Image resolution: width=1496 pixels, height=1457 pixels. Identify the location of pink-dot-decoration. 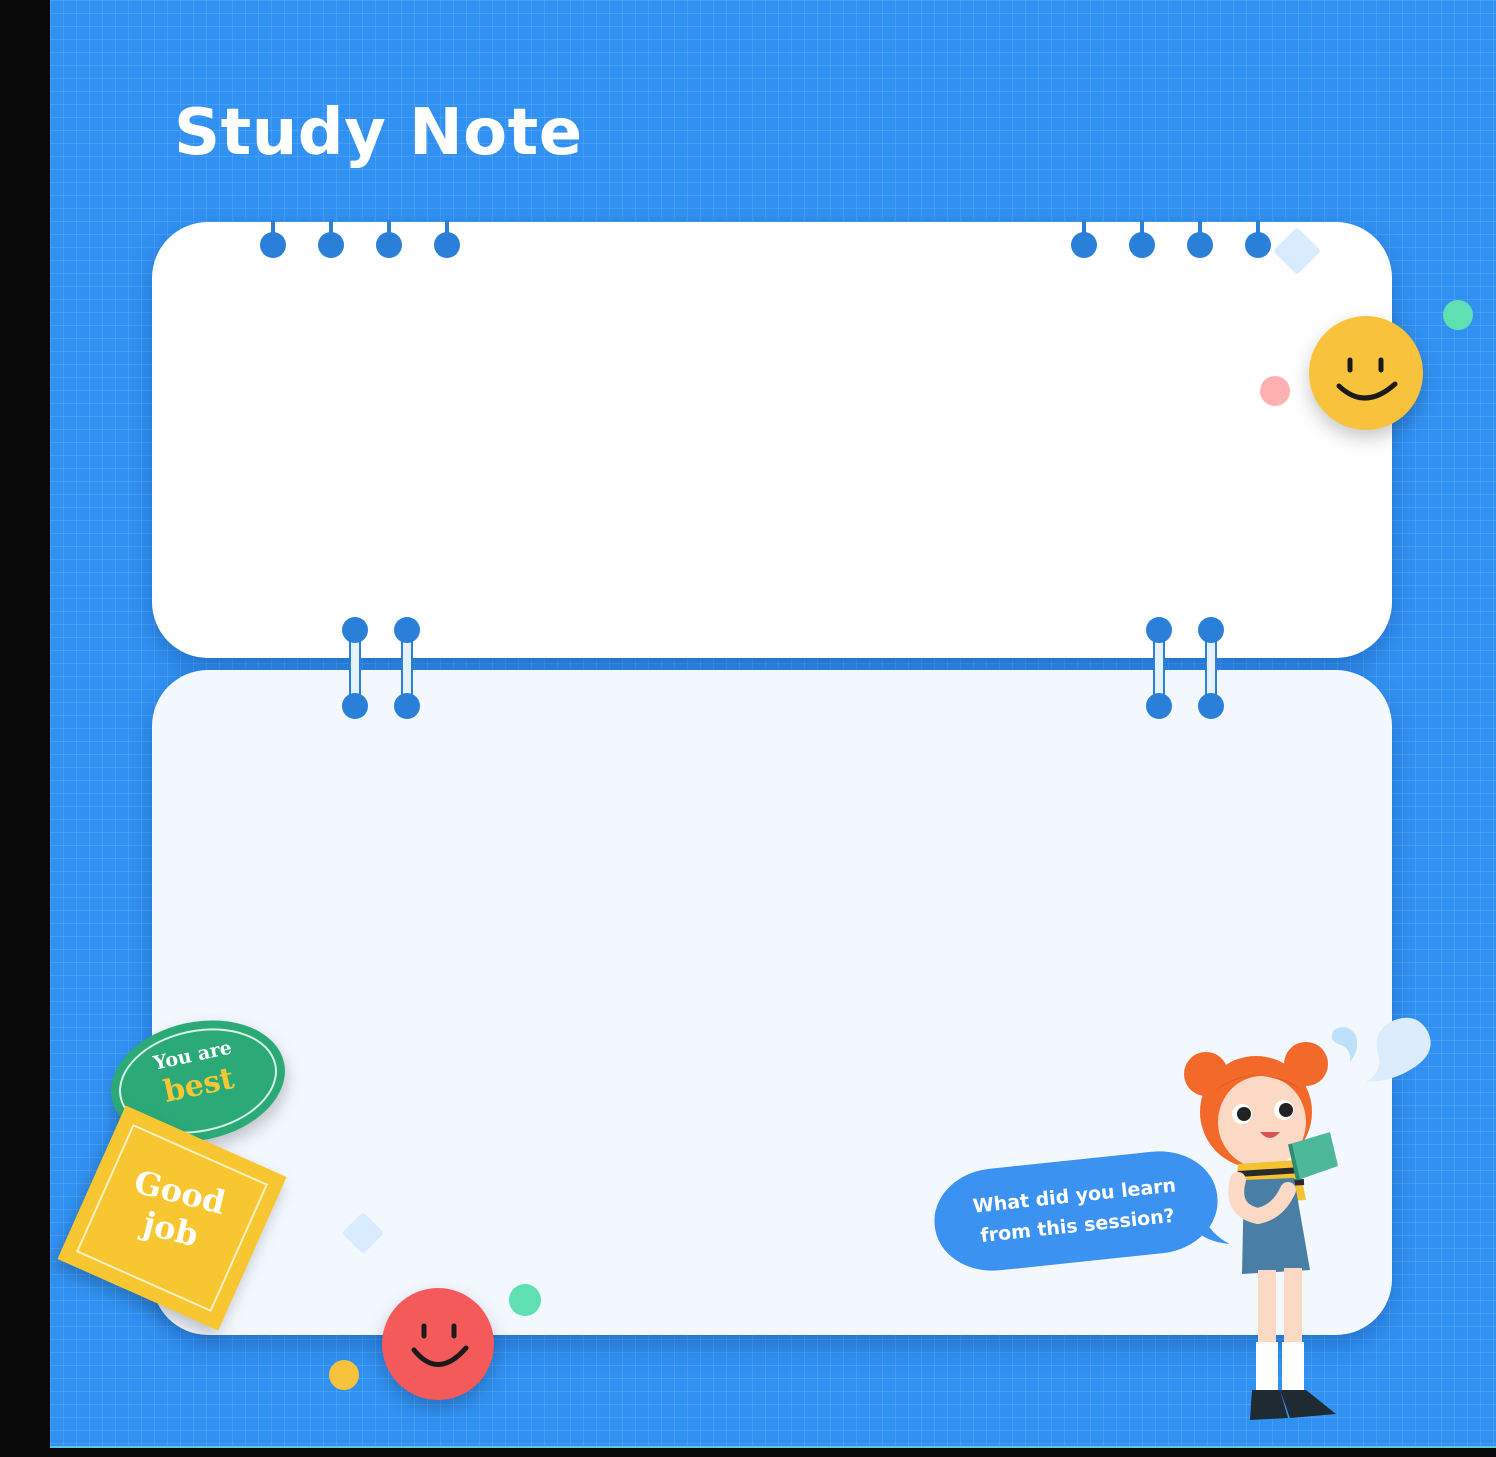
(1275, 391).